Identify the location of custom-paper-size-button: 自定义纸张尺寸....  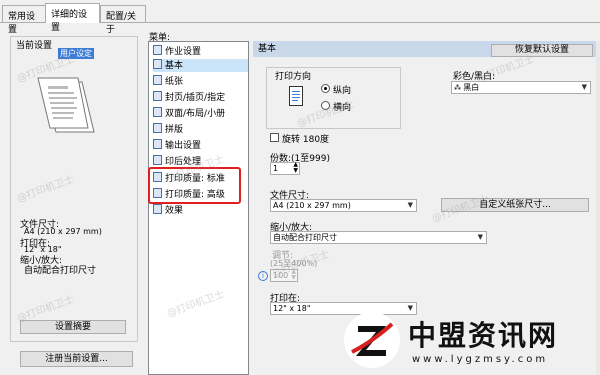
(515, 205).